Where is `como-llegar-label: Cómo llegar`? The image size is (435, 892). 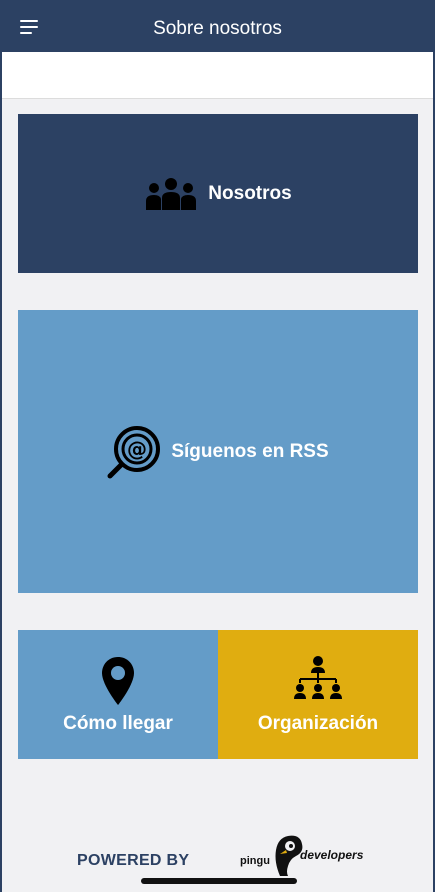
como-llegar-label: Cómo llegar is located at coordinates (118, 723).